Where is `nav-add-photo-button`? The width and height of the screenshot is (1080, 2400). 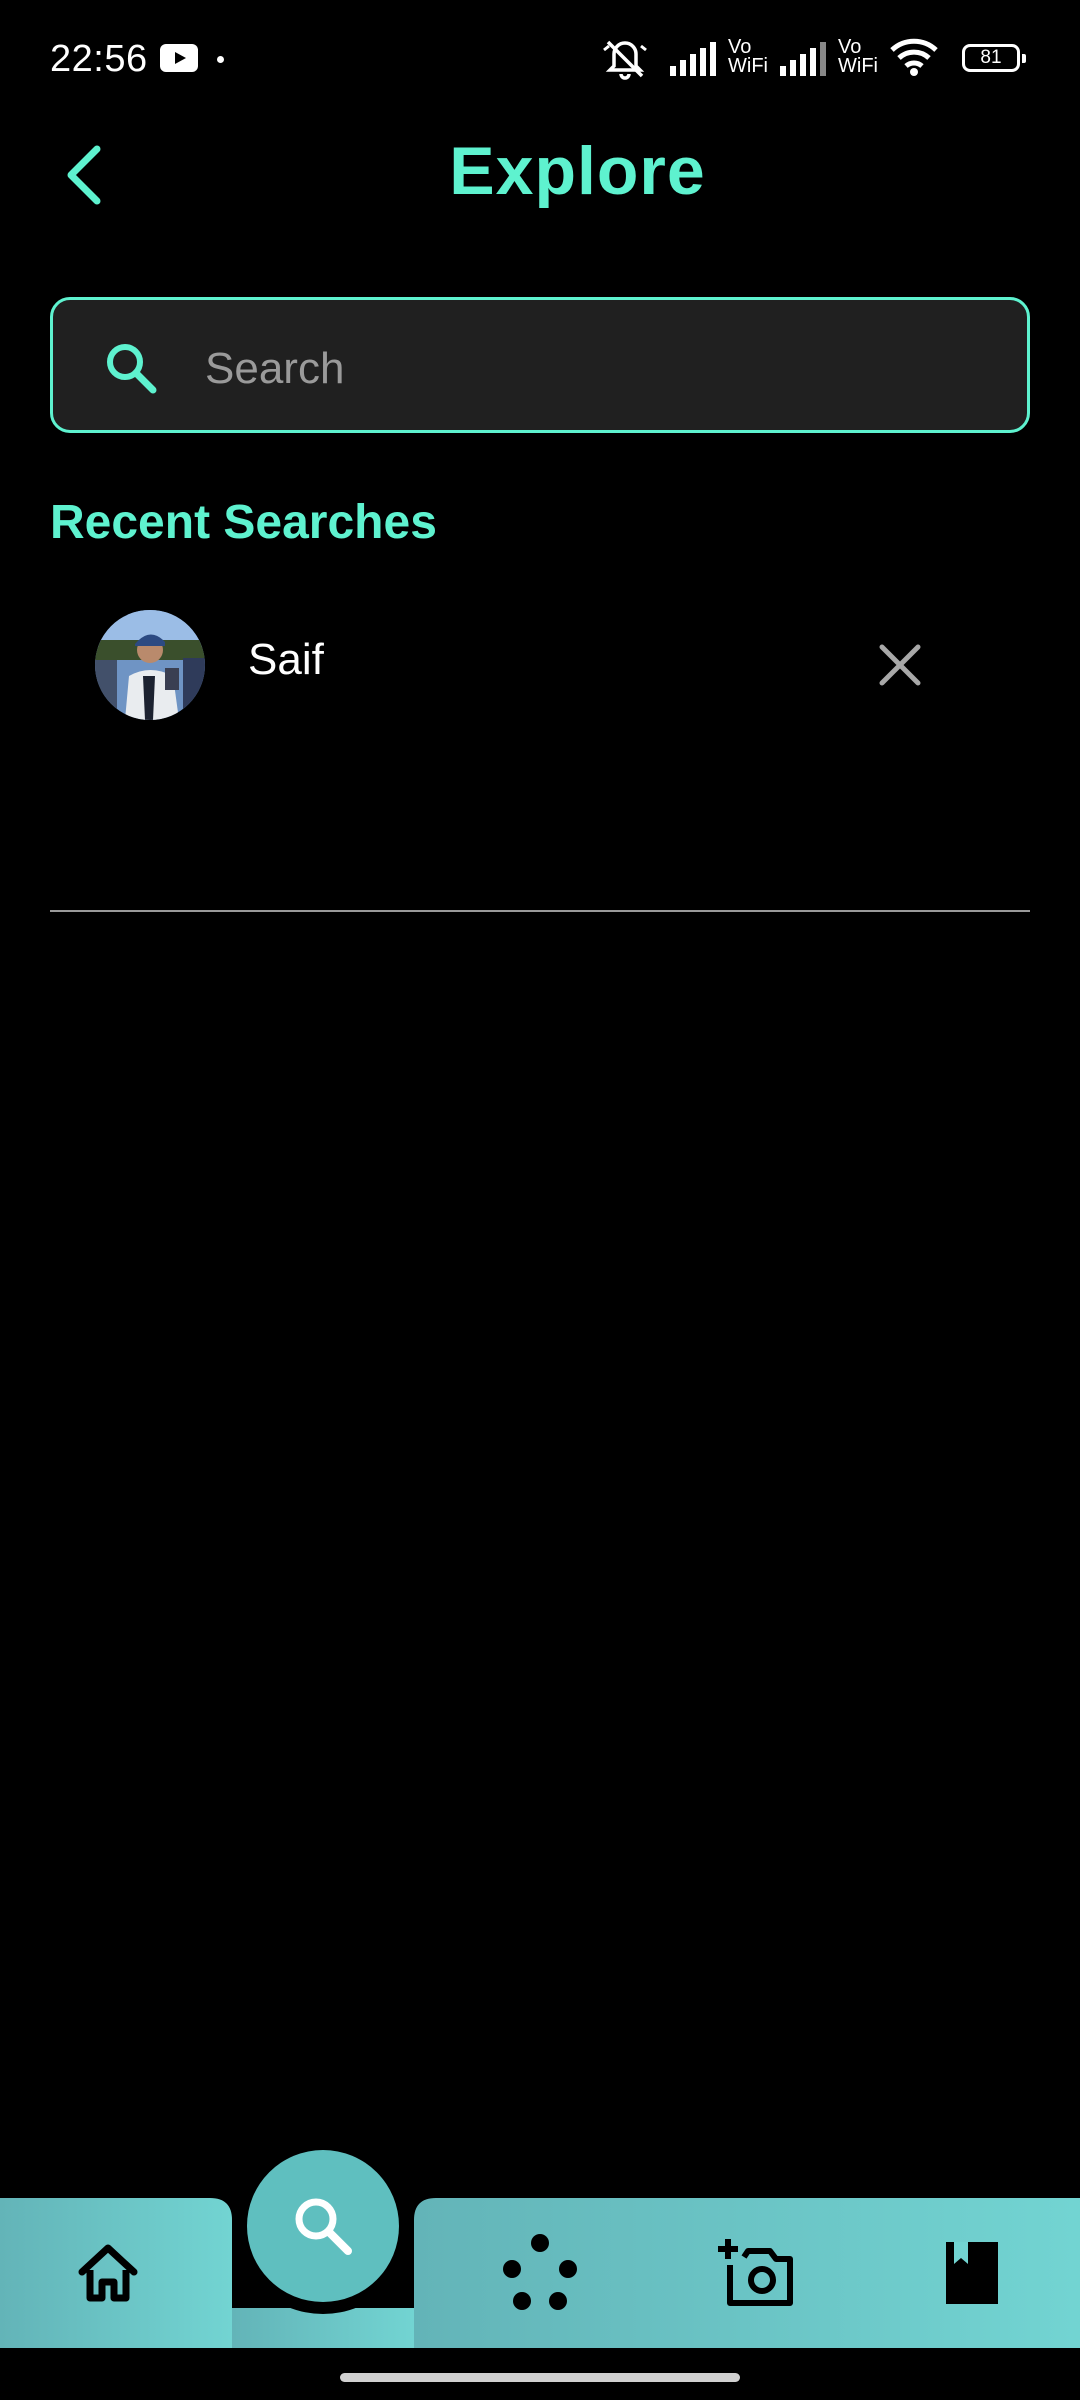
nav-add-photo-button is located at coordinates (756, 2273).